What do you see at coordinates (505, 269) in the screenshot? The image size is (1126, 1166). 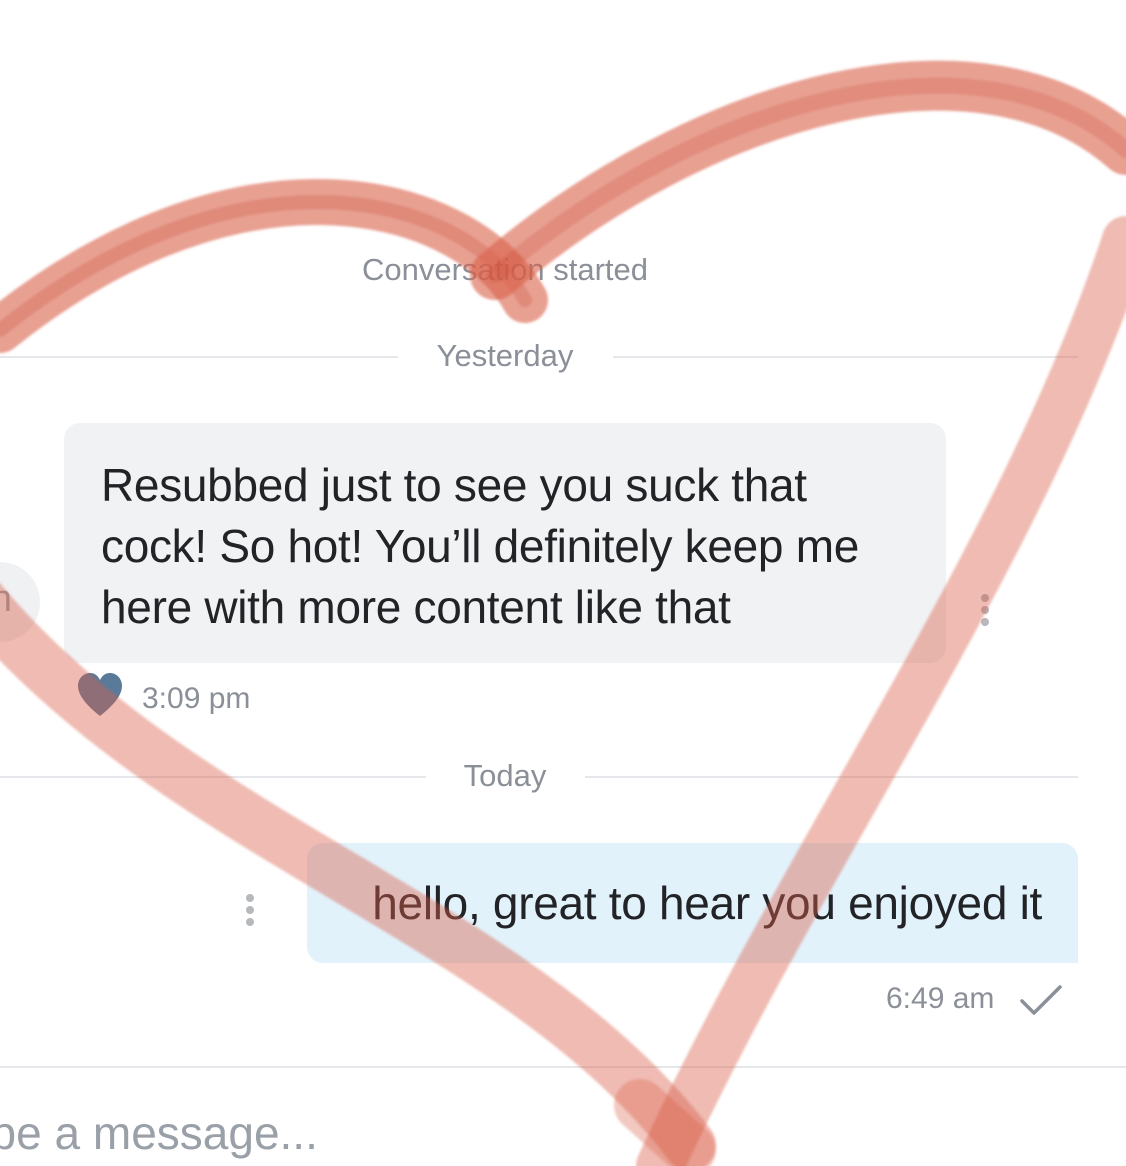 I see `conversation-started-label: Conversation started` at bounding box center [505, 269].